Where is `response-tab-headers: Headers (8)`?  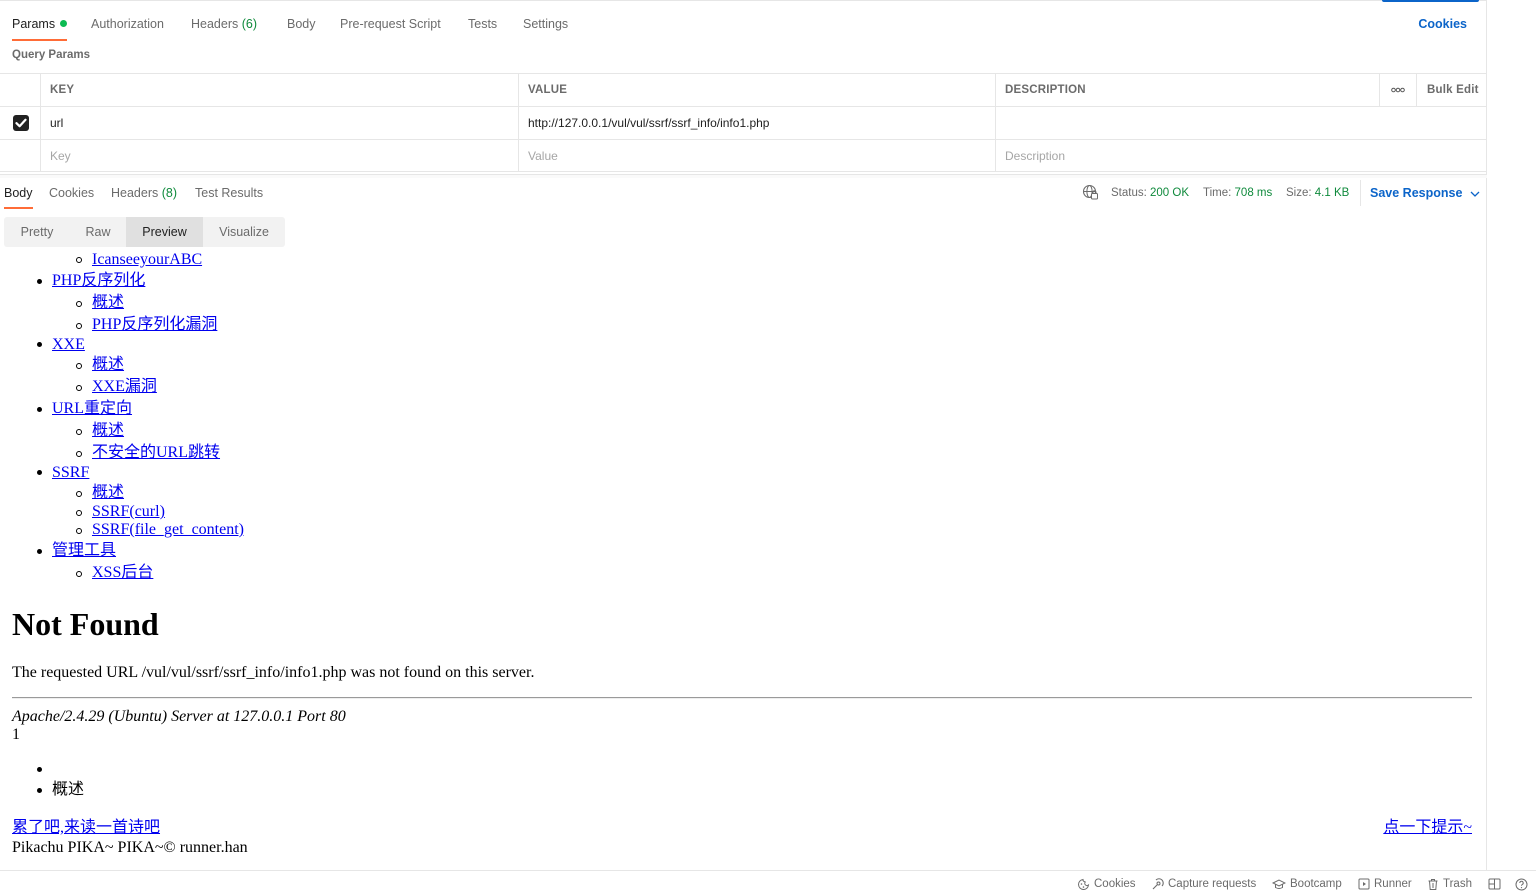
response-tab-headers: Headers (8) is located at coordinates (144, 194).